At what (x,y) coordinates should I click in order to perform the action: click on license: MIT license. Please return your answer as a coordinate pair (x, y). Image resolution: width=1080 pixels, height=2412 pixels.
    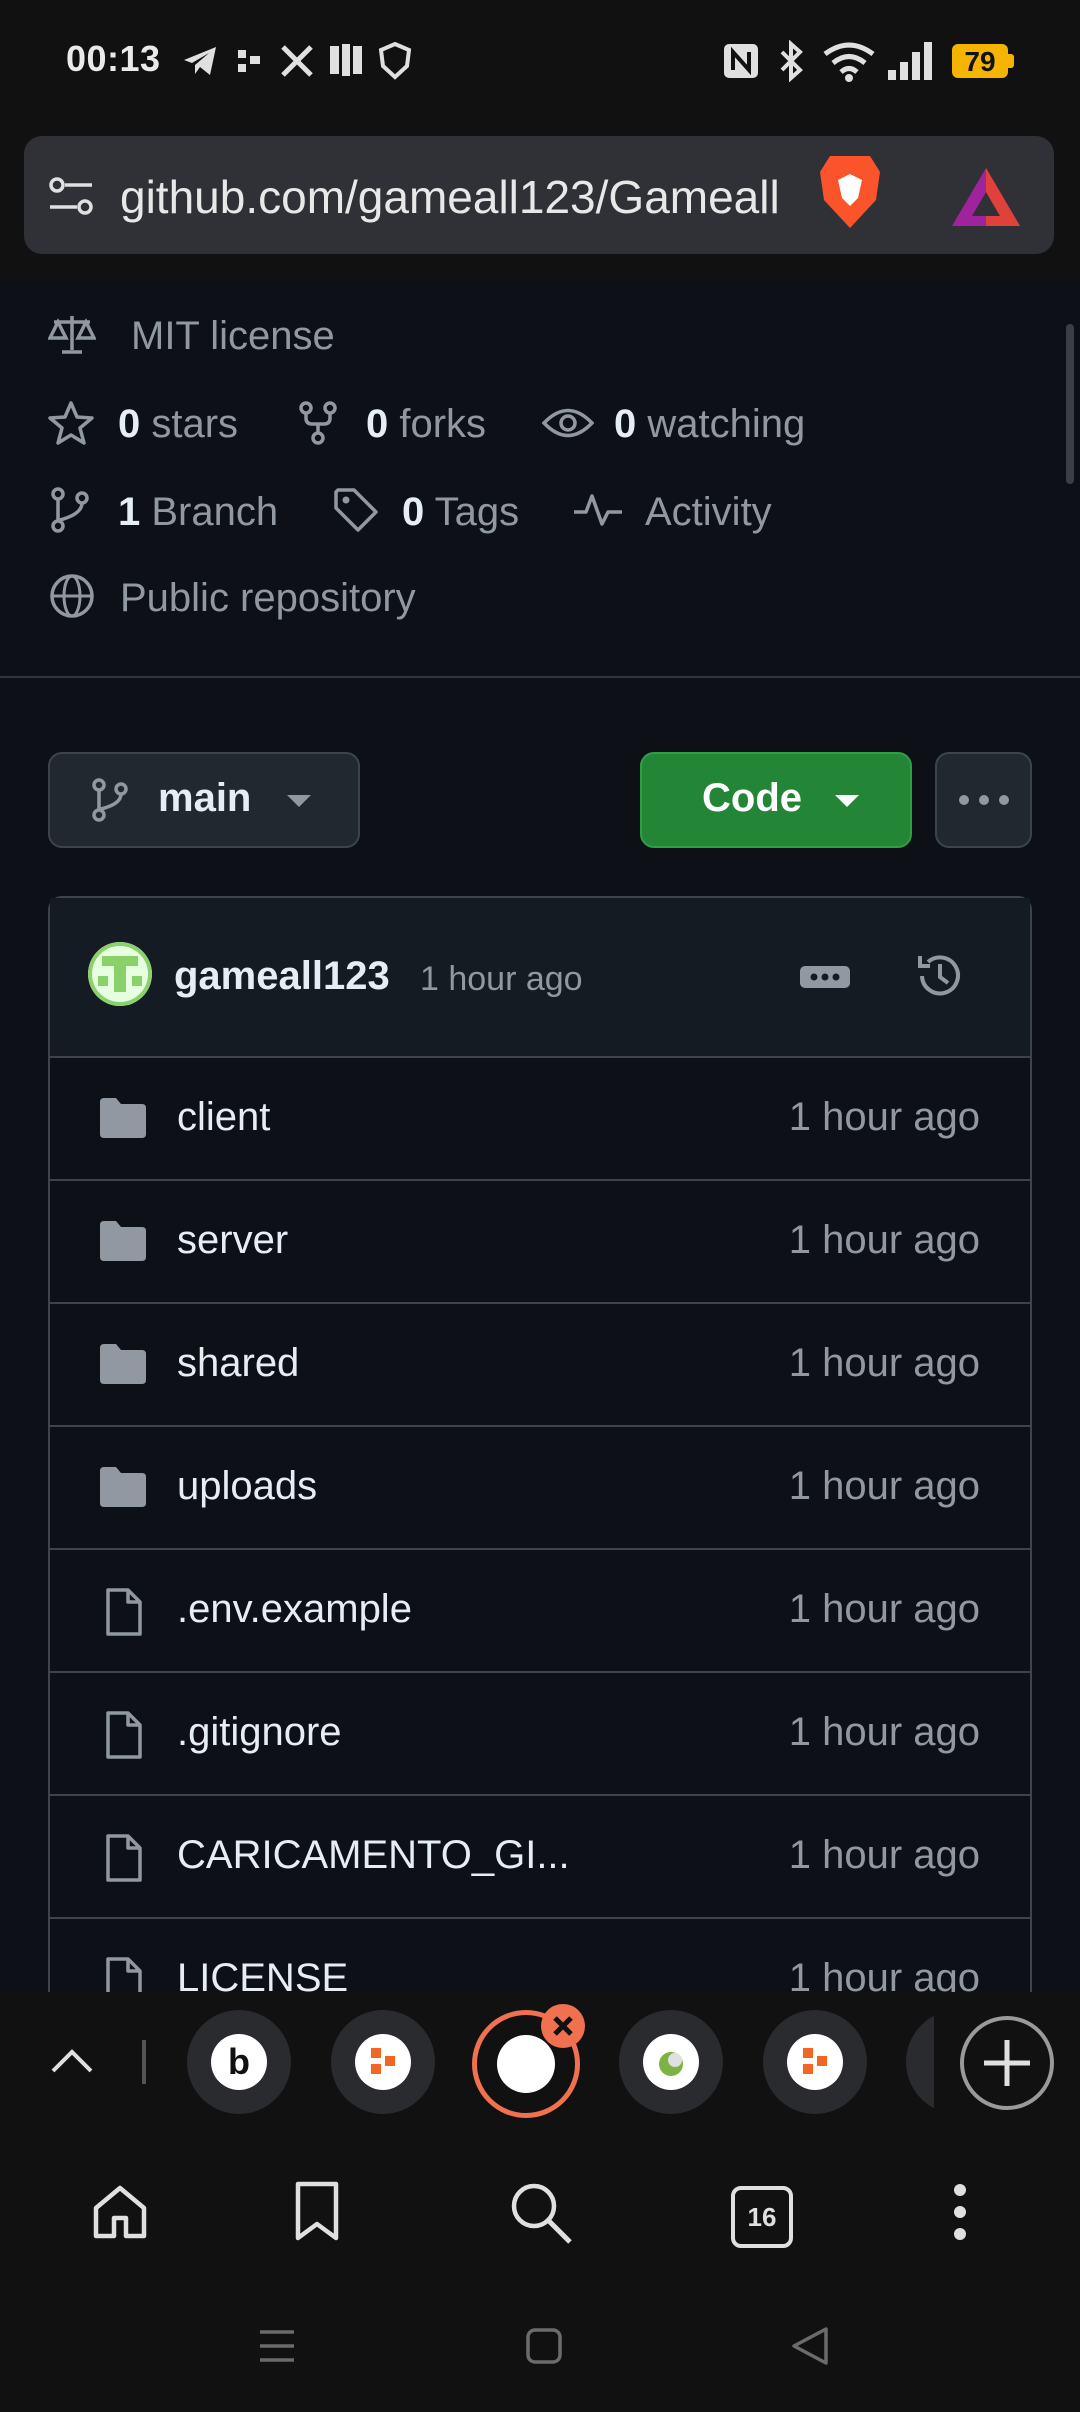
    Looking at the image, I should click on (233, 336).